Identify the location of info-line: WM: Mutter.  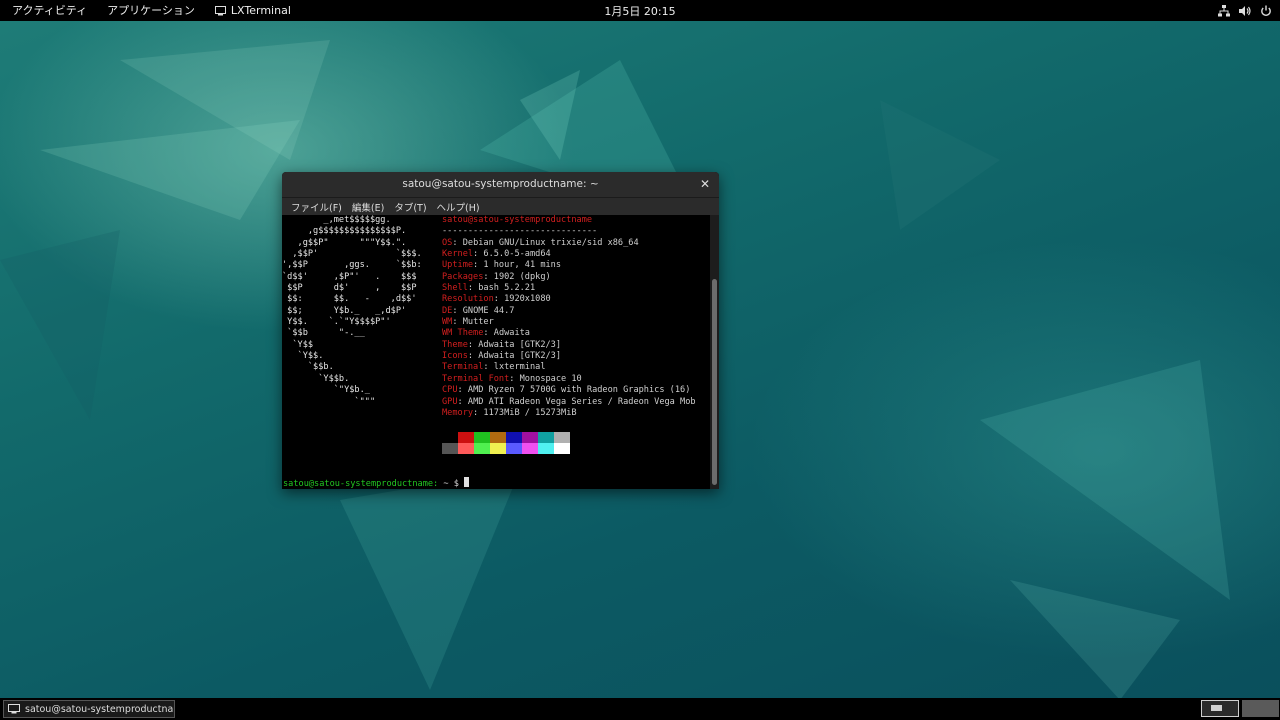
(468, 322).